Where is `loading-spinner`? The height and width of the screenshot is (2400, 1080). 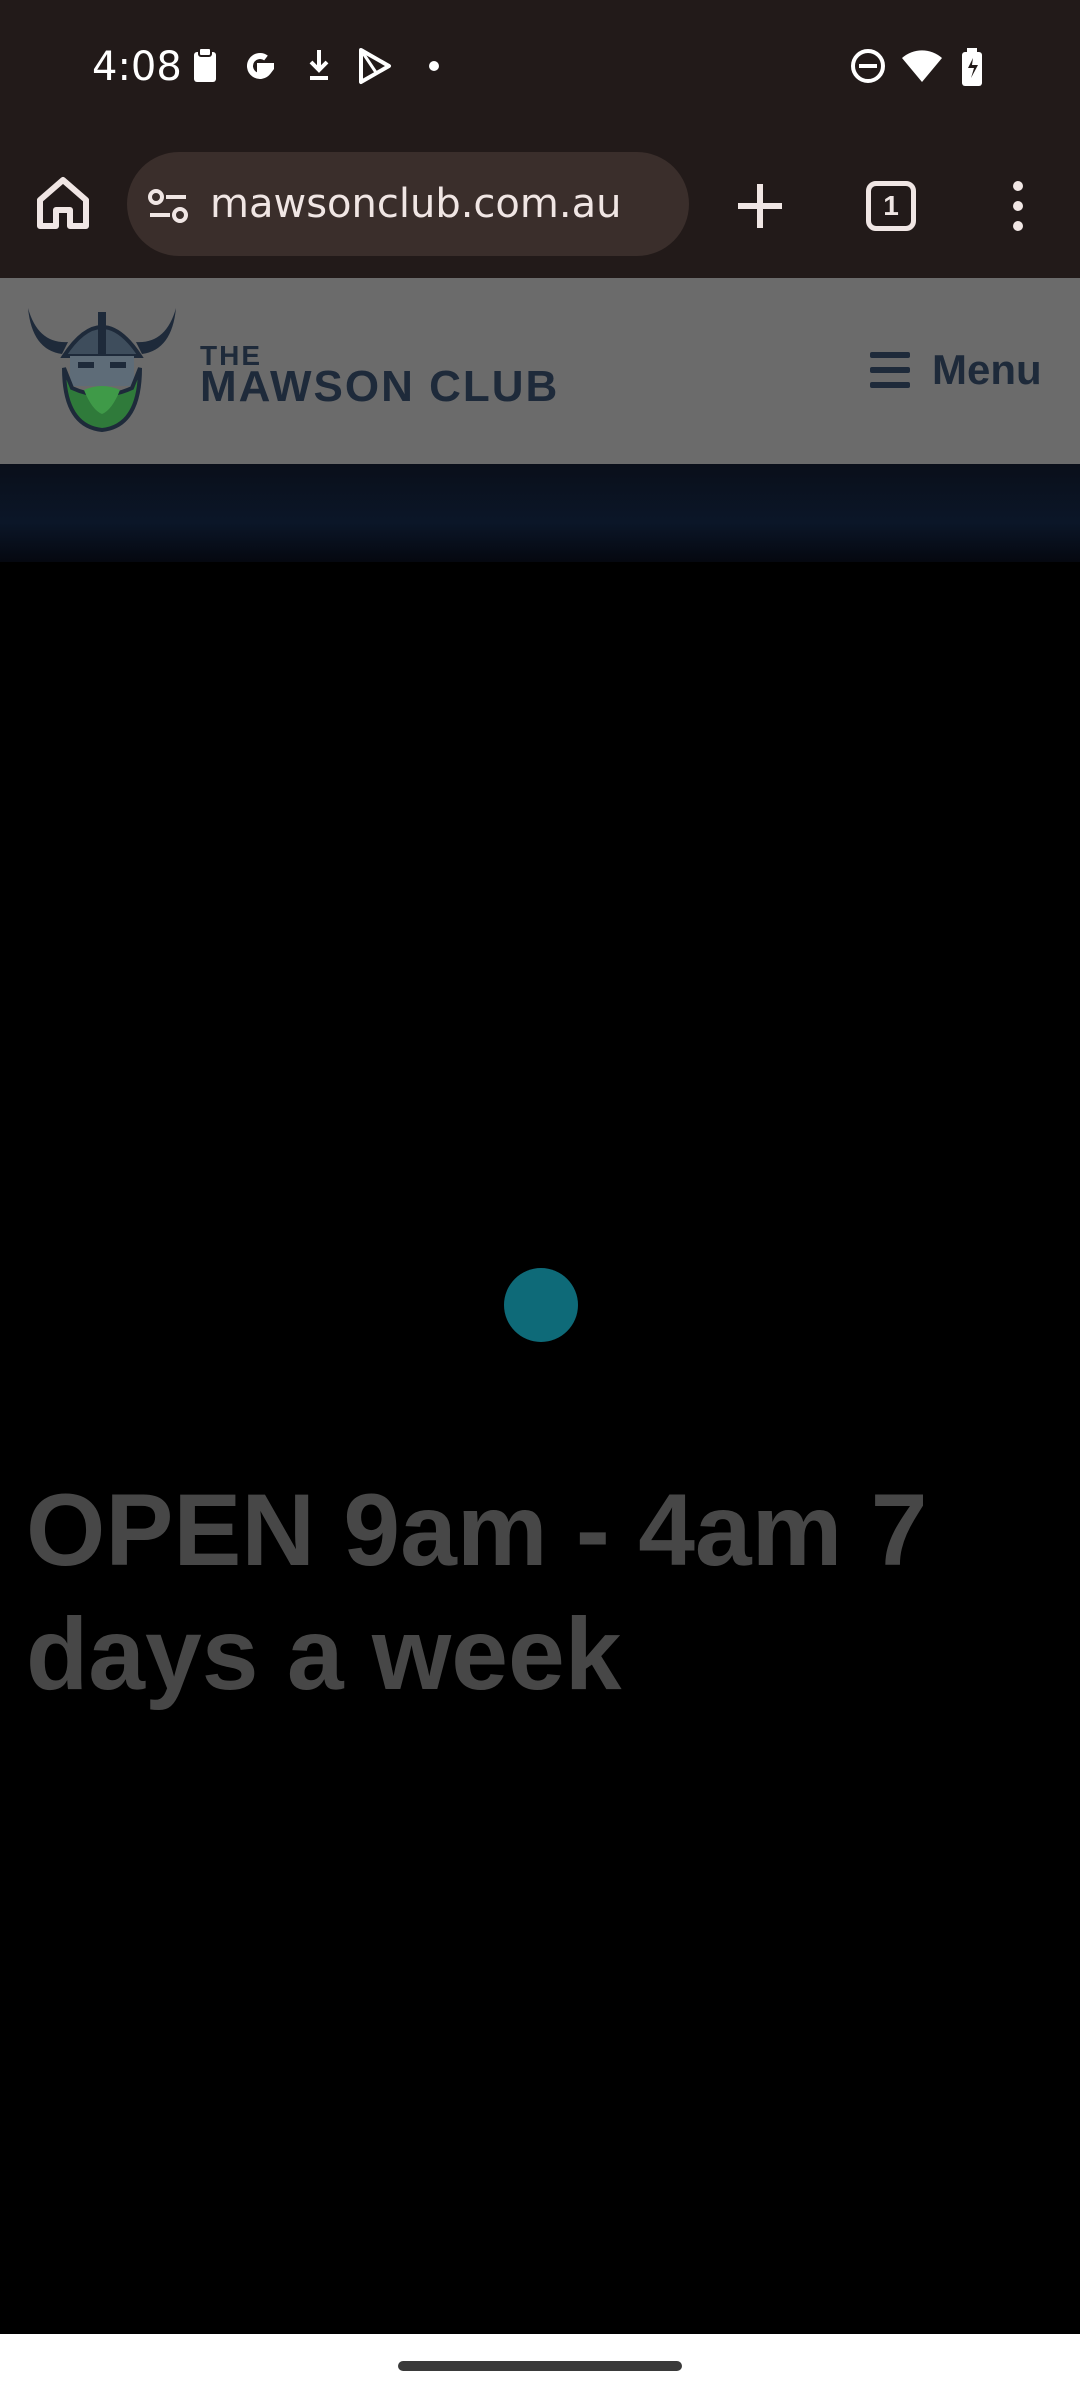 loading-spinner is located at coordinates (541, 1305).